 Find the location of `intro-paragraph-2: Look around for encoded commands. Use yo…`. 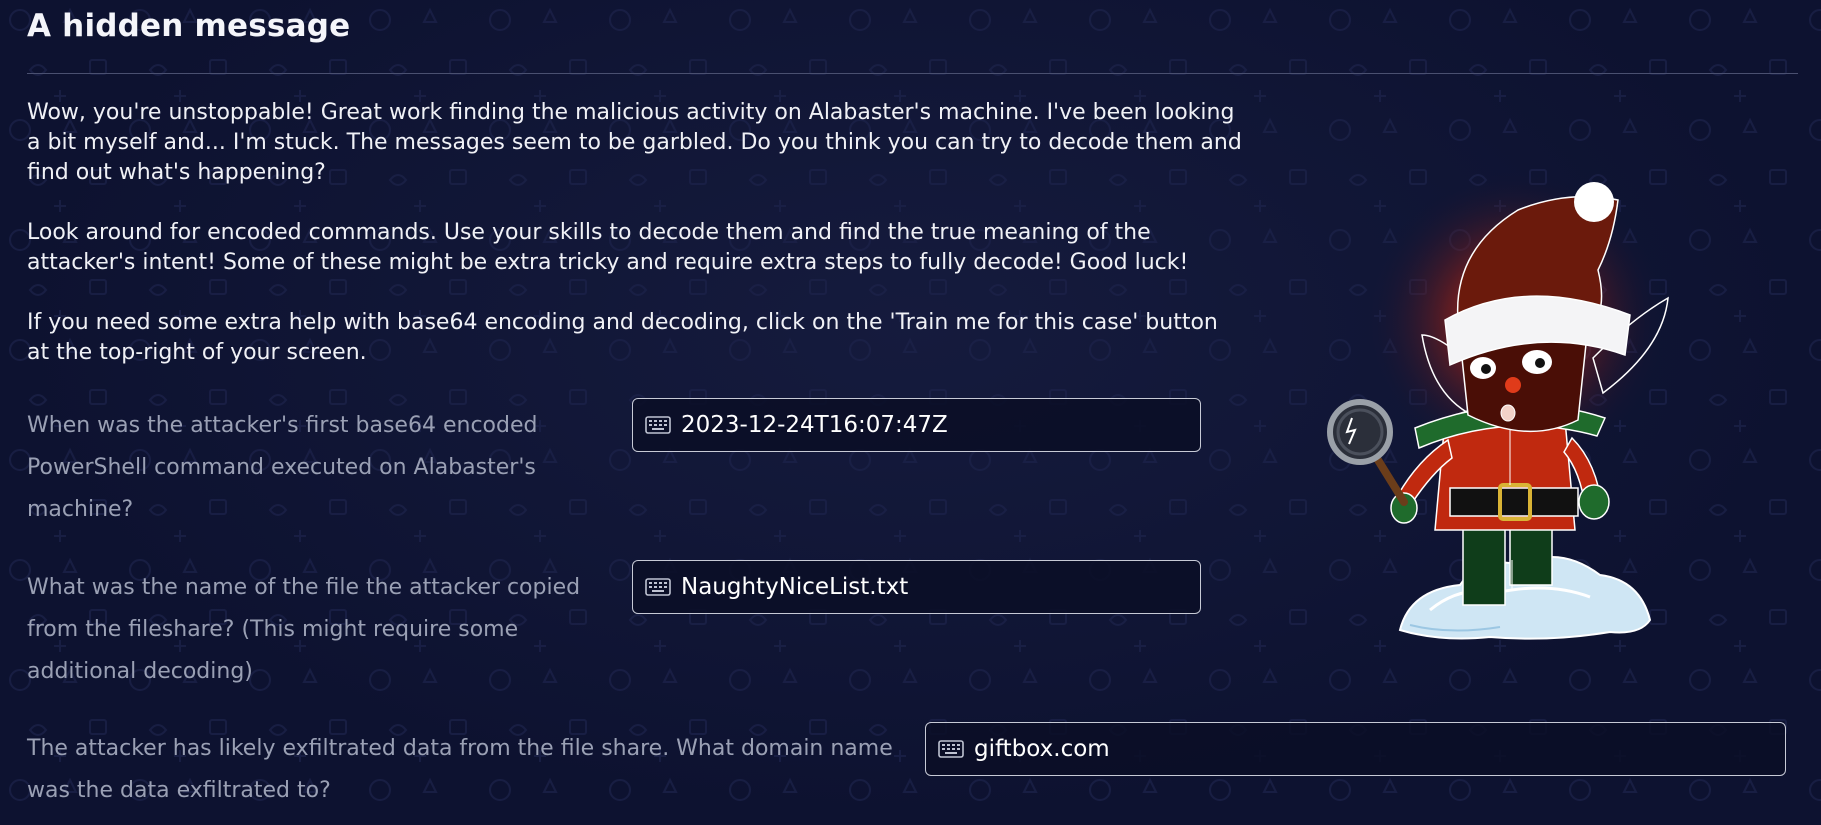

intro-paragraph-2: Look around for encoded commands. Use yo… is located at coordinates (627, 248).